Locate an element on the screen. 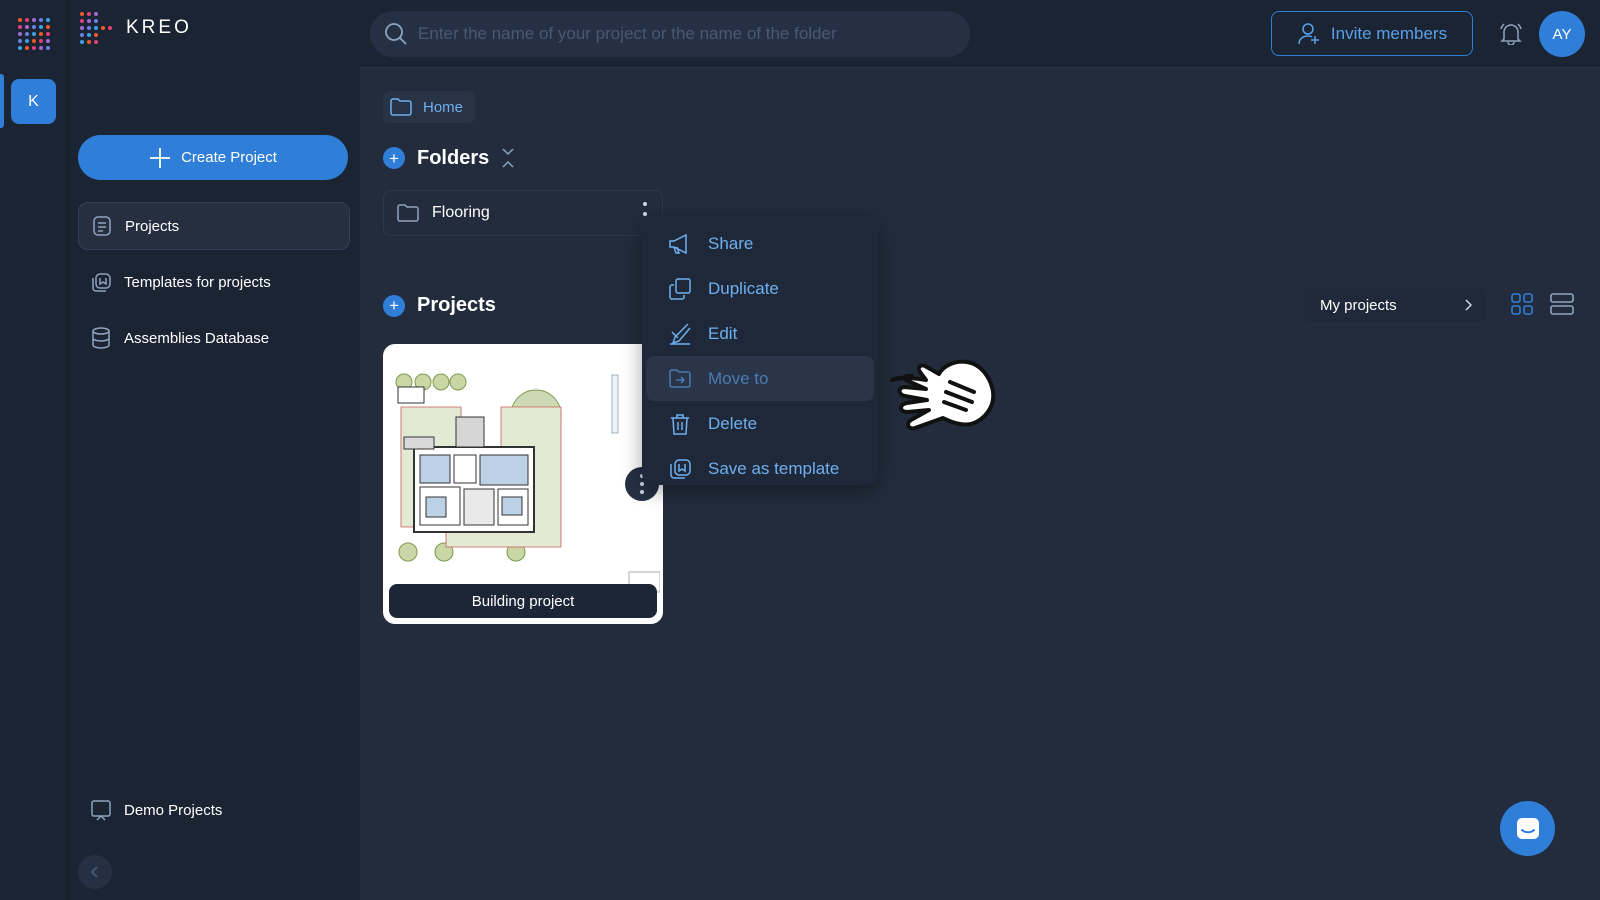  grid-view-icon is located at coordinates (1522, 304).